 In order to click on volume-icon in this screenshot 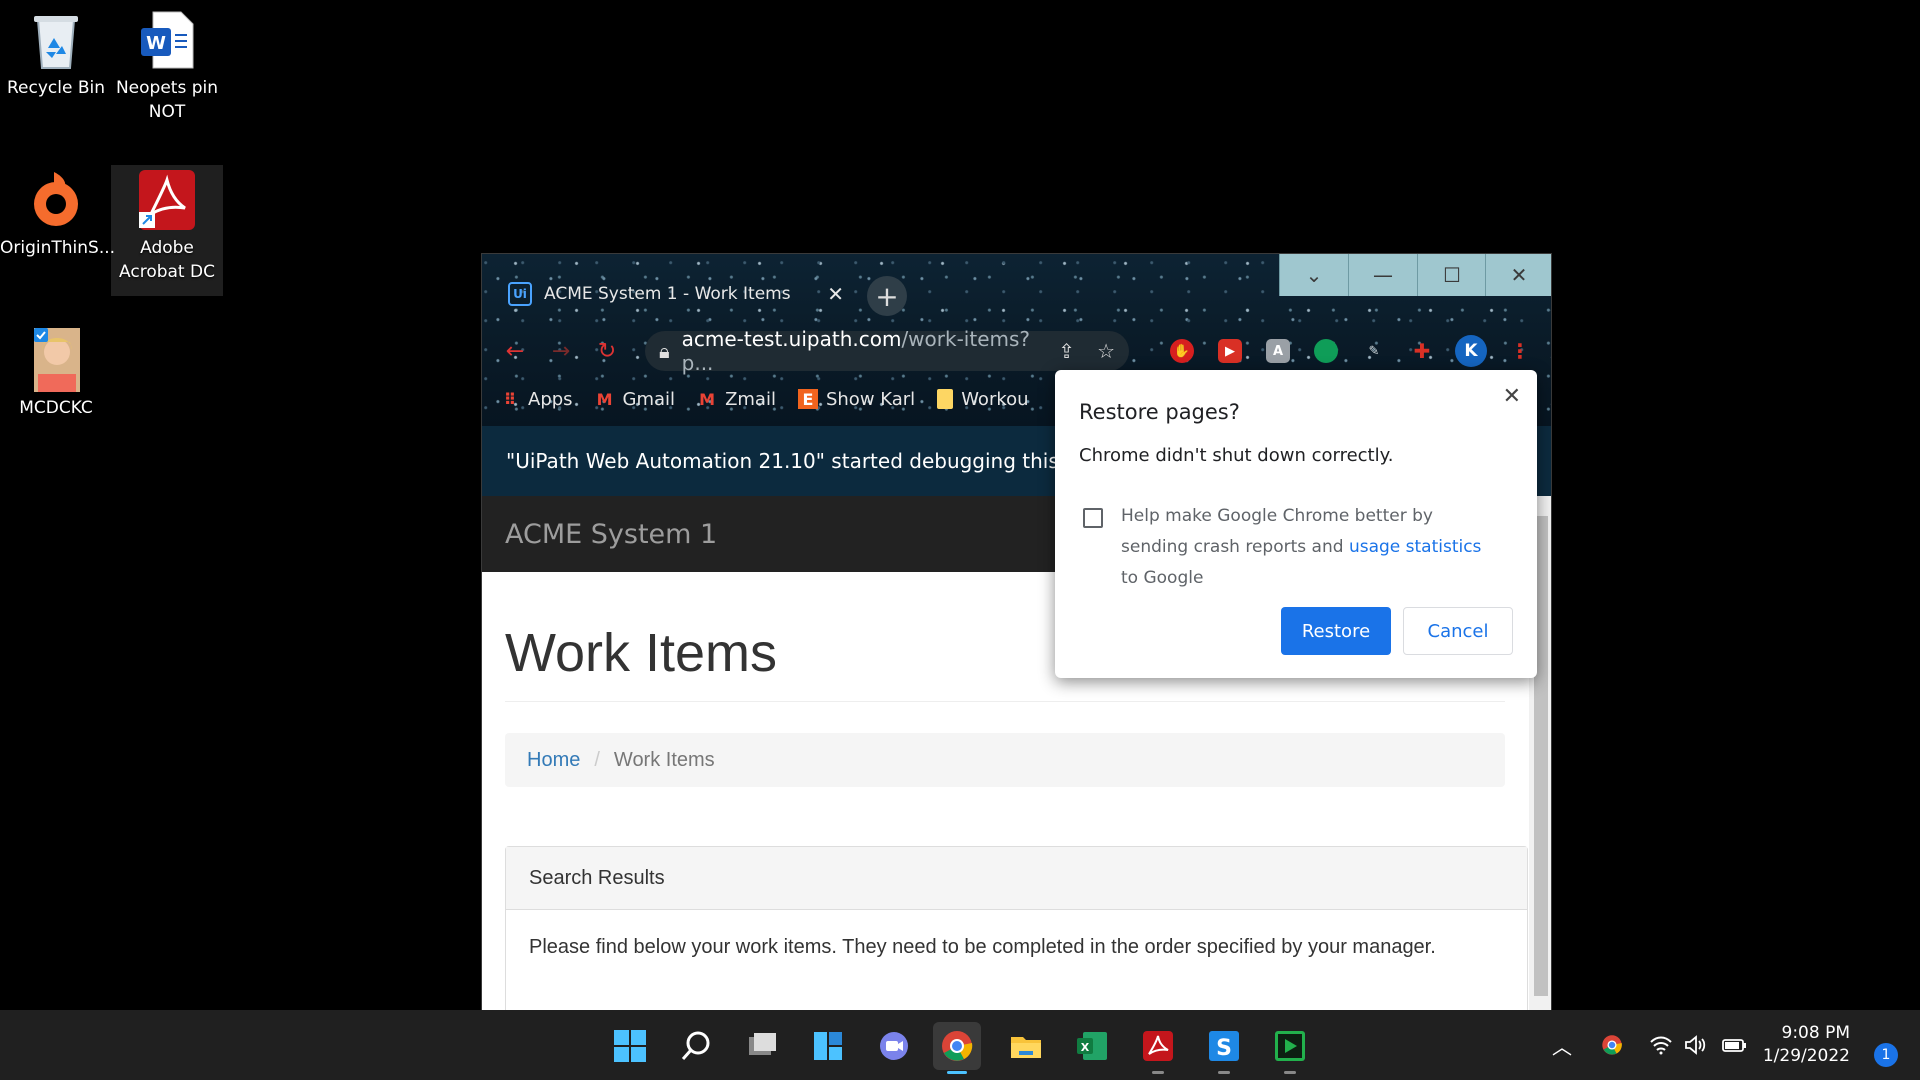, I will do `click(1696, 1045)`.